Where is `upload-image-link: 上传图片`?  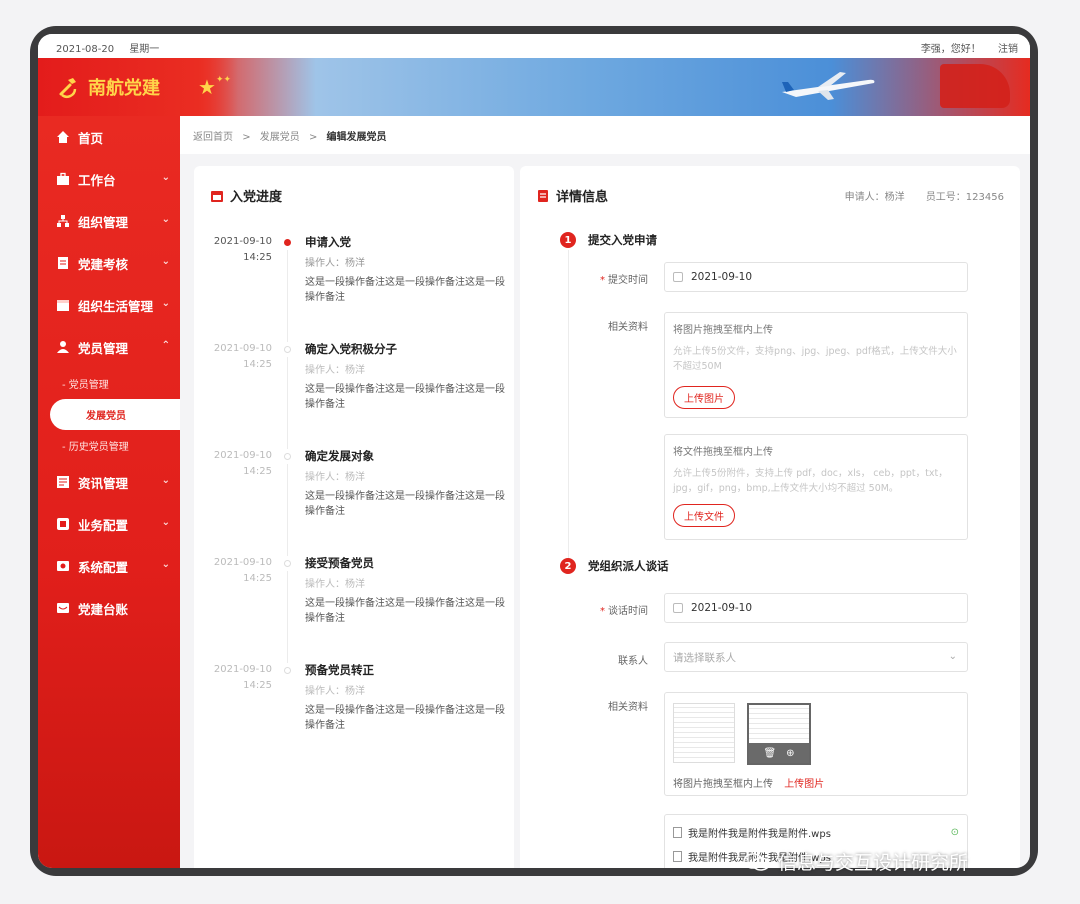
upload-image-link: 上传图片 is located at coordinates (804, 784).